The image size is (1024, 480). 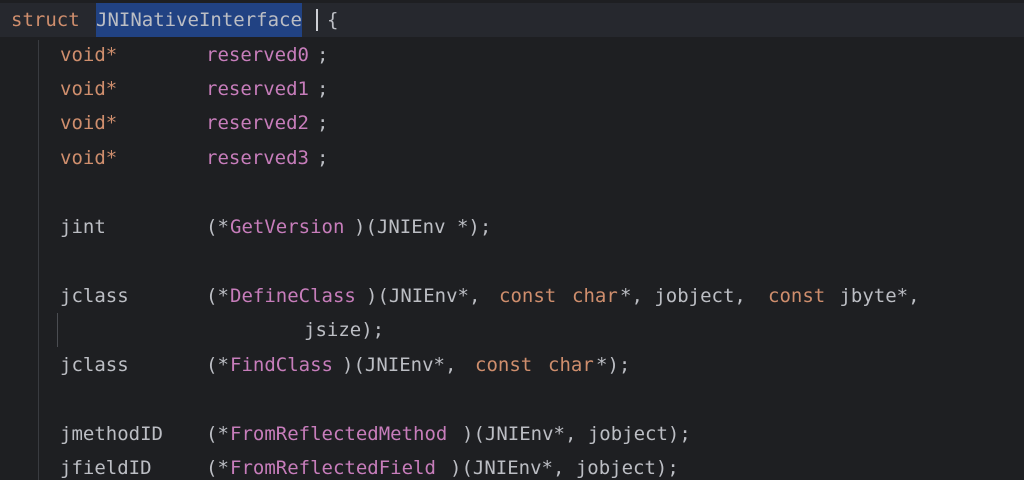 I want to click on code-line-struct: struct JNINativeInterface {, so click(x=512, y=20).